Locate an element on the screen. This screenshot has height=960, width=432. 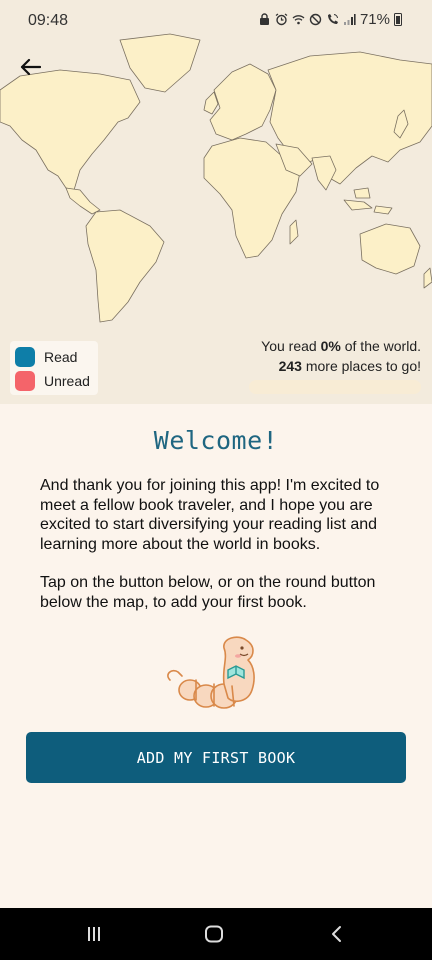
unread-swatch is located at coordinates (25, 381).